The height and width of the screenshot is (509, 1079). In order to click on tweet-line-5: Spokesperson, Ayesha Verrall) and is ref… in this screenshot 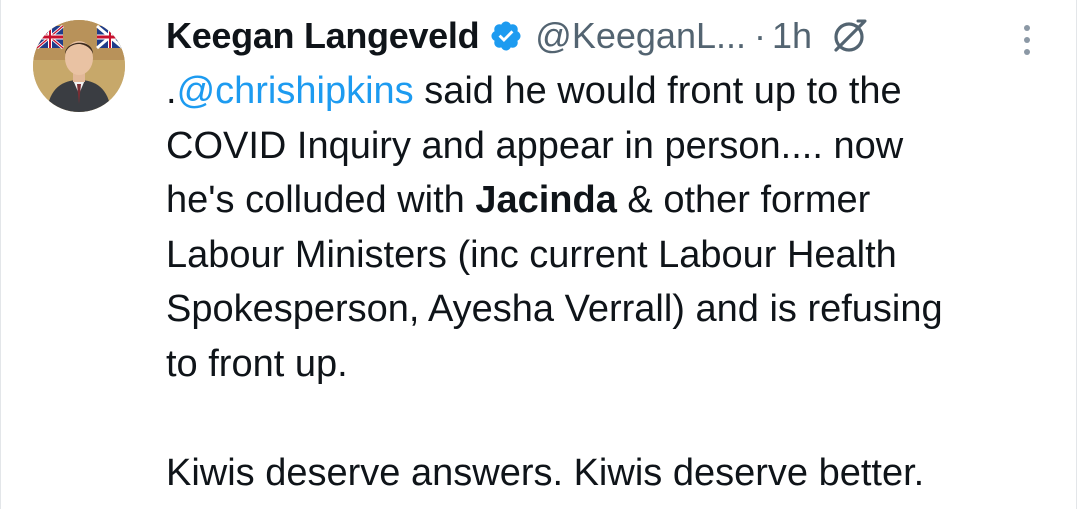, I will do `click(554, 309)`.